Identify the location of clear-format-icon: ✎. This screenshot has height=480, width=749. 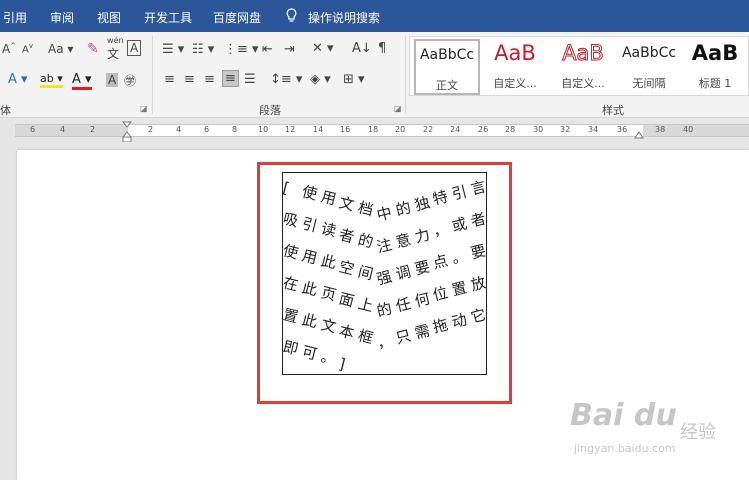
(93, 49).